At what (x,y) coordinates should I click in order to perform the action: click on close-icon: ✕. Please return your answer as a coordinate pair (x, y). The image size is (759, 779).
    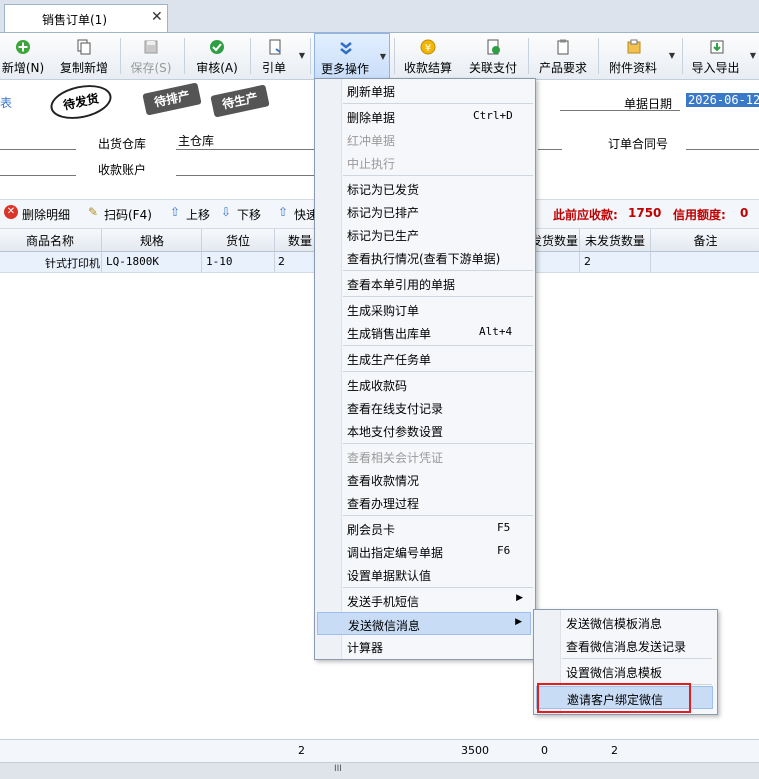
    Looking at the image, I should click on (157, 17).